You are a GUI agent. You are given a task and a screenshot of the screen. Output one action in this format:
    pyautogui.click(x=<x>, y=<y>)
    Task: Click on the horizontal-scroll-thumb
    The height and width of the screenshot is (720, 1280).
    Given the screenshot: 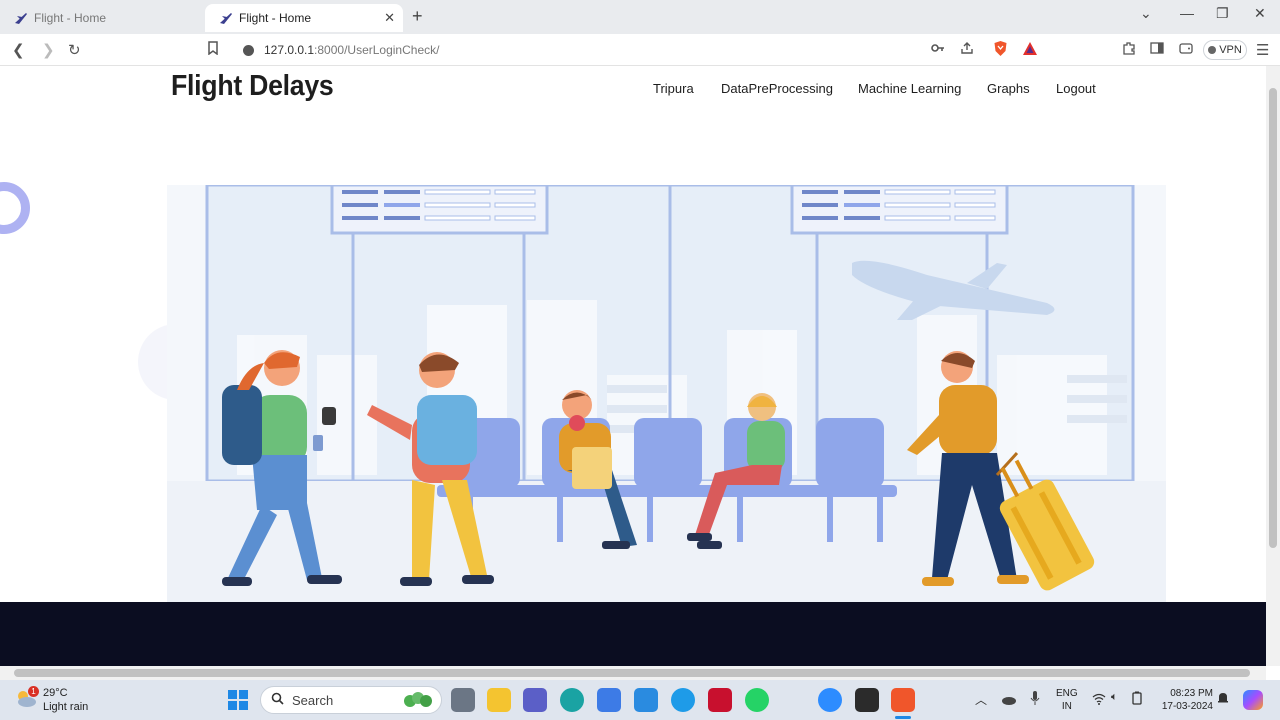 What is the action you would take?
    pyautogui.click(x=632, y=673)
    